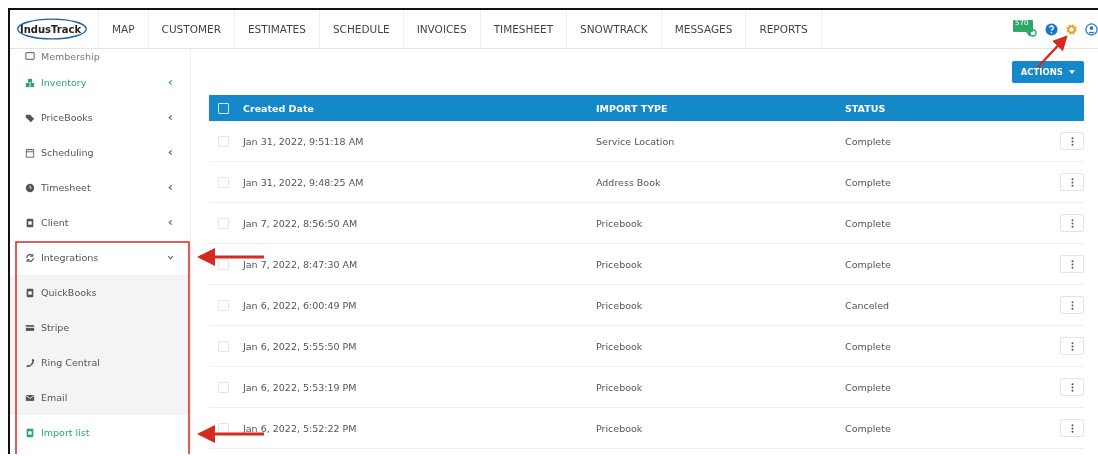 This screenshot has width=1098, height=456. What do you see at coordinates (1071, 29) in the screenshot?
I see `settings-icon` at bounding box center [1071, 29].